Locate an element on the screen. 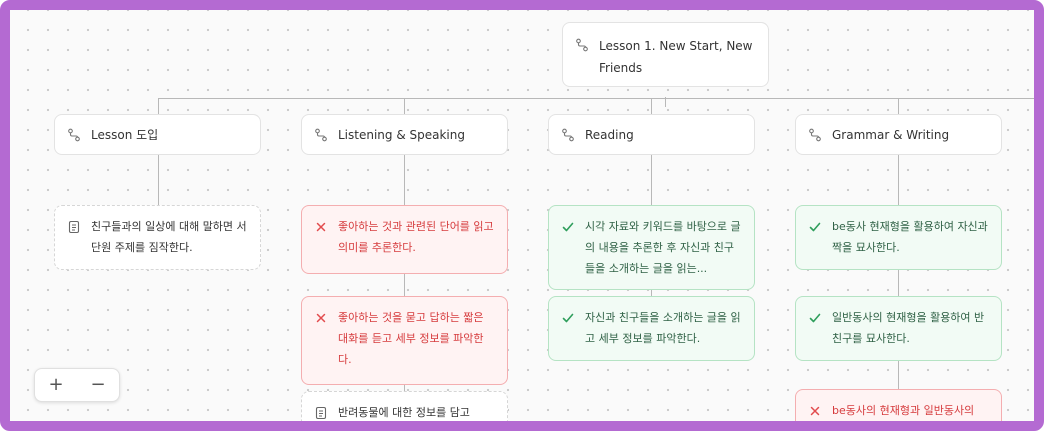 This screenshot has height=431, width=1044. lesson-label: Lesson 도입 is located at coordinates (125, 135).